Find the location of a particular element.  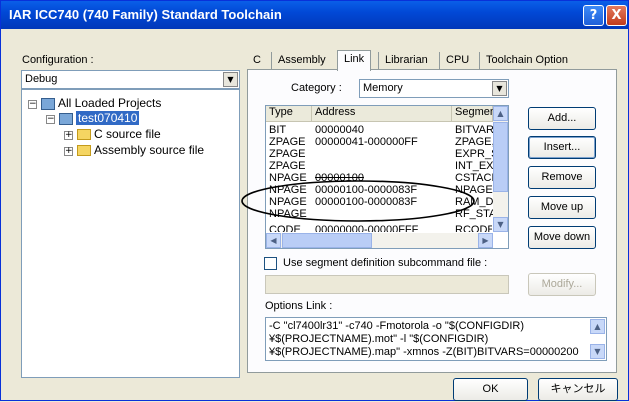

options-label: Options Link : is located at coordinates (299, 306).